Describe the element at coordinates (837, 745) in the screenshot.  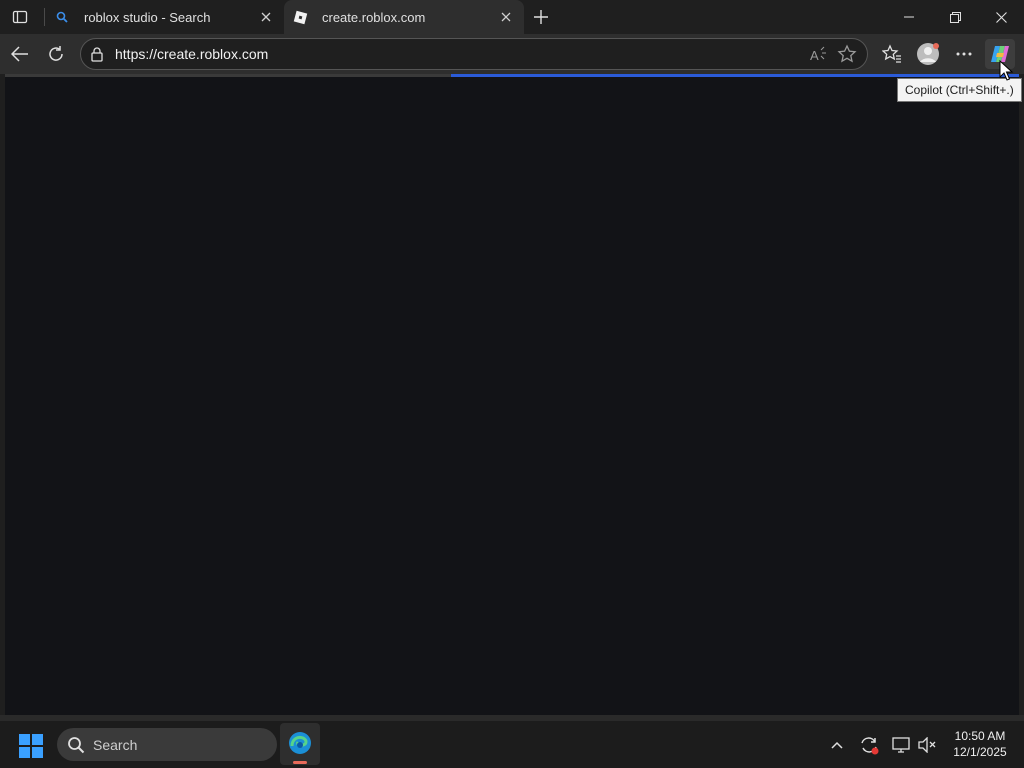
I see `show-hidden-icons-chevron-icon` at that location.